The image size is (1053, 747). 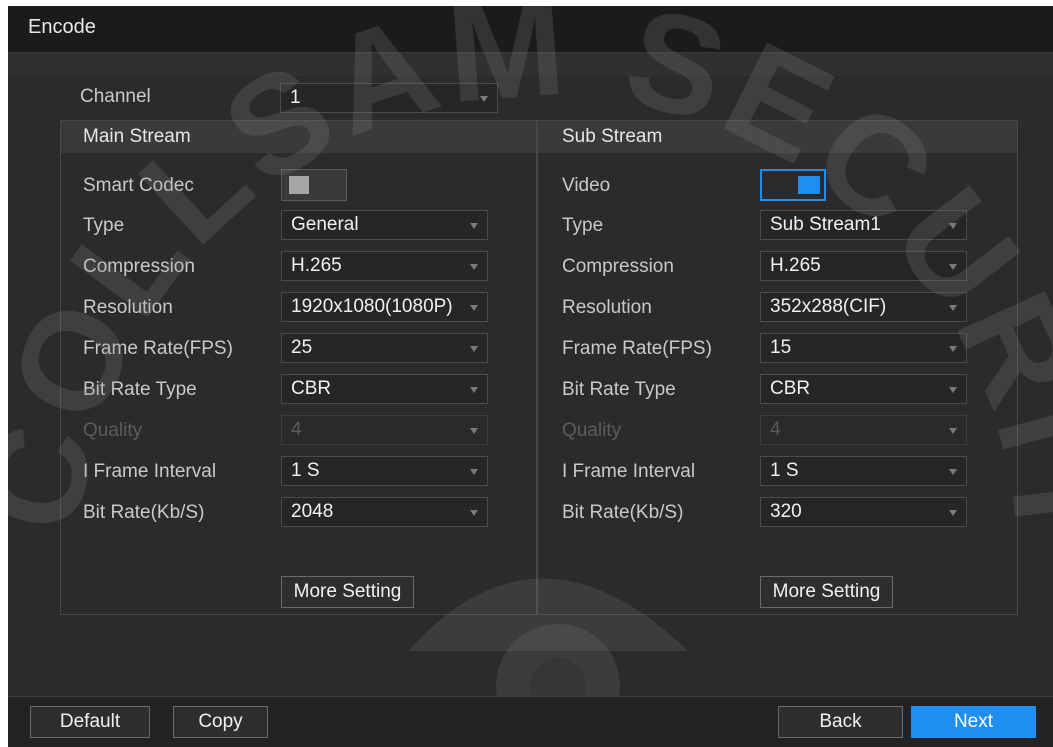 I want to click on main-resolution-label: Resolution, so click(x=128, y=307).